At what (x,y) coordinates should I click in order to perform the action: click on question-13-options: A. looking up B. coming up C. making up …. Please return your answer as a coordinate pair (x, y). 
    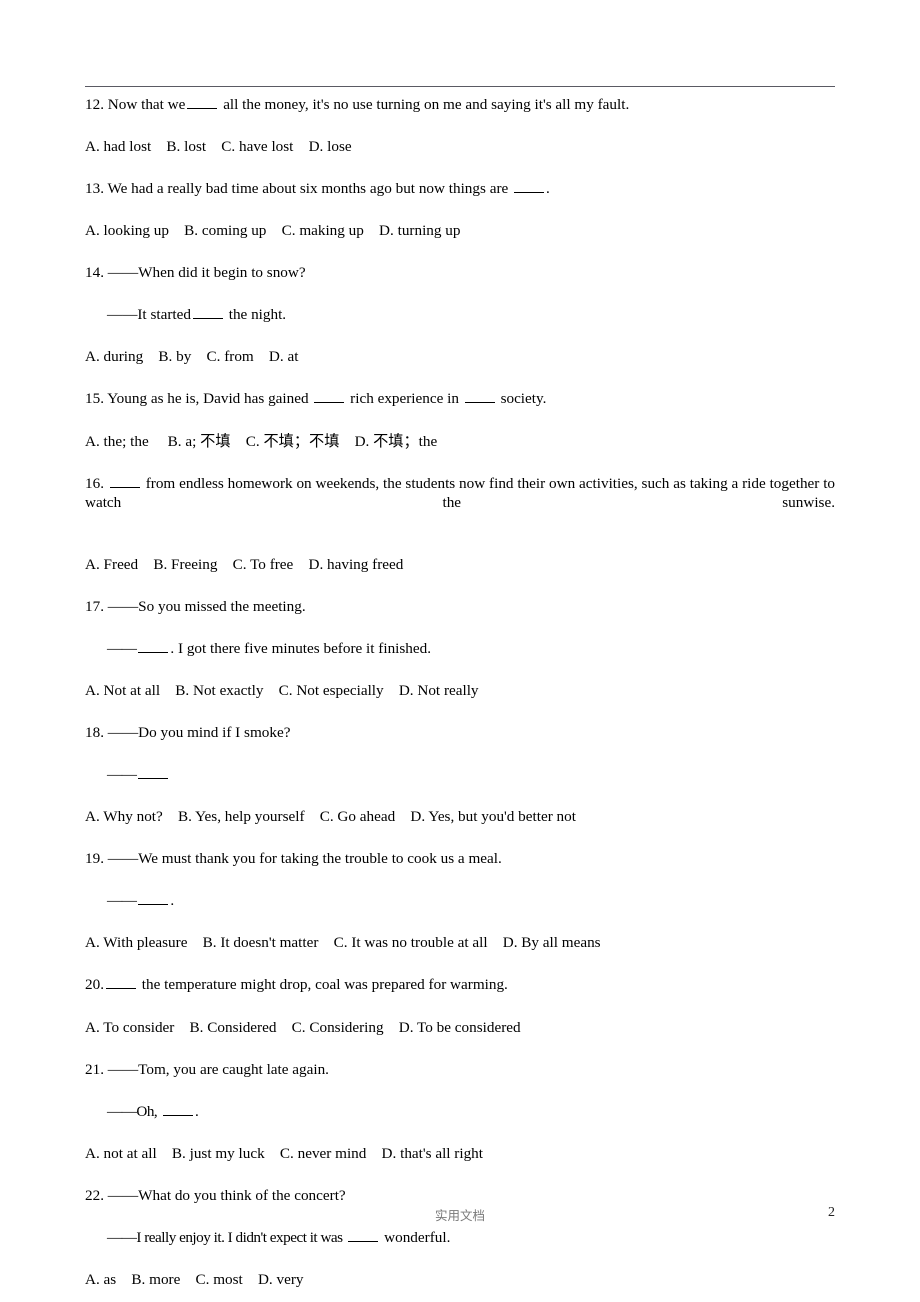
    Looking at the image, I should click on (460, 231).